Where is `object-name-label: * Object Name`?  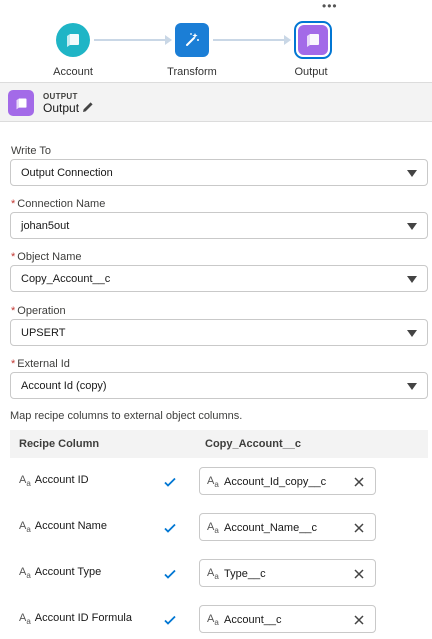
object-name-label: * Object Name is located at coordinates (46, 257).